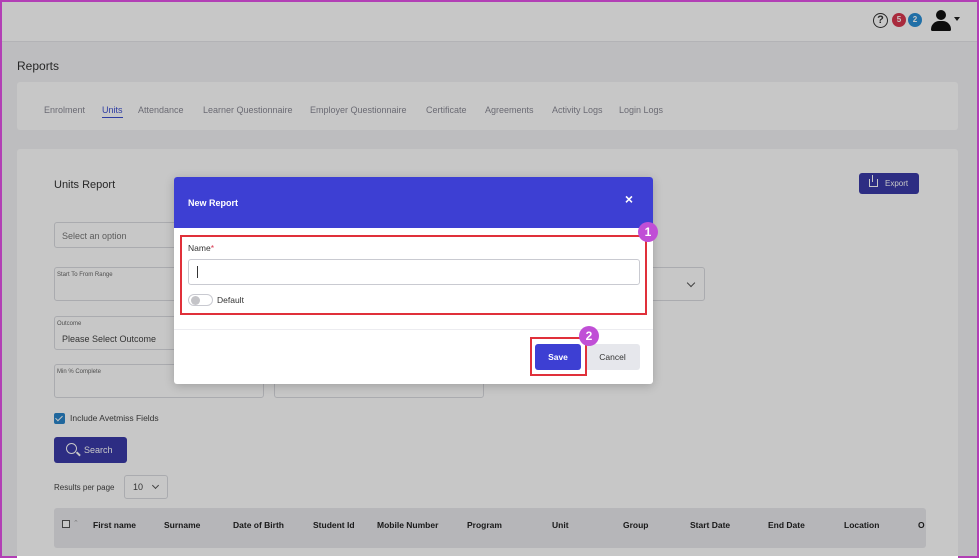 The image size is (979, 558). What do you see at coordinates (648, 232) in the screenshot?
I see `step-marker-1: 1` at bounding box center [648, 232].